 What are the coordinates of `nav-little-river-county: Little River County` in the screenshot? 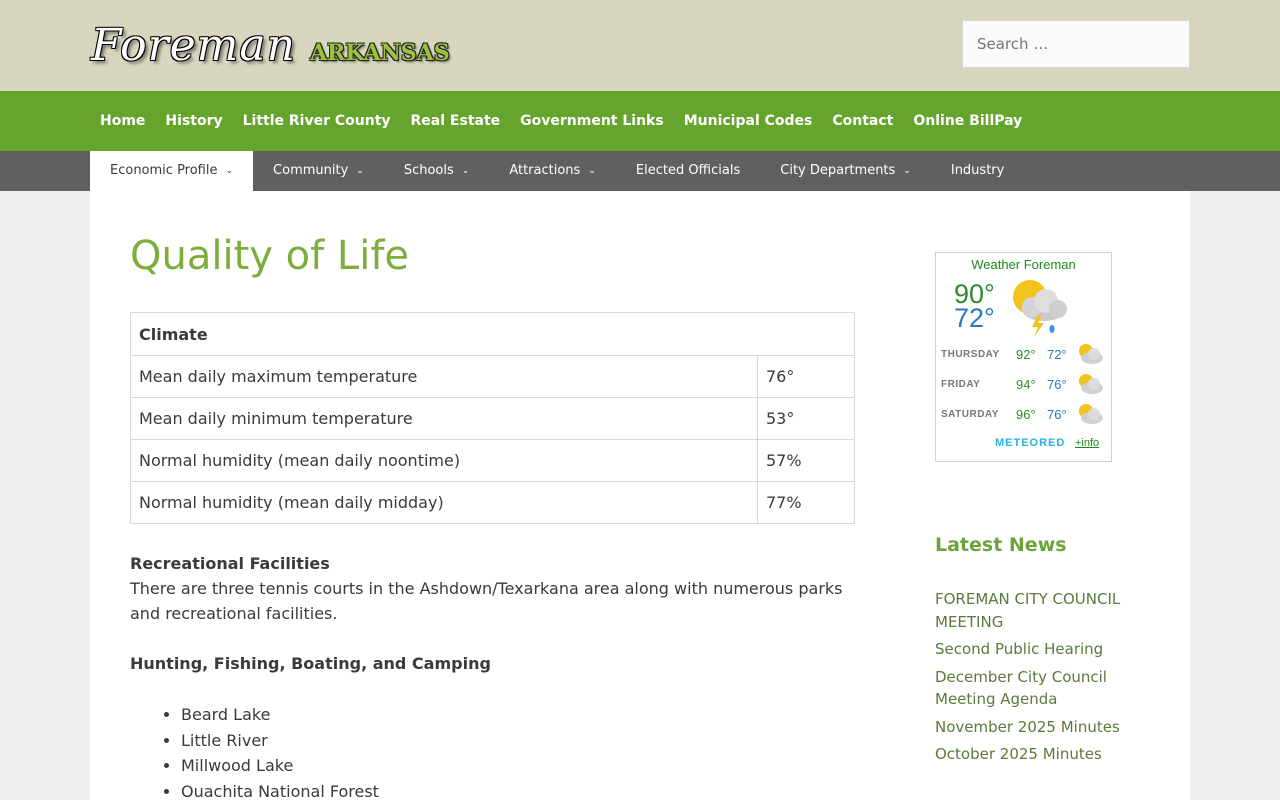 It's located at (317, 121).